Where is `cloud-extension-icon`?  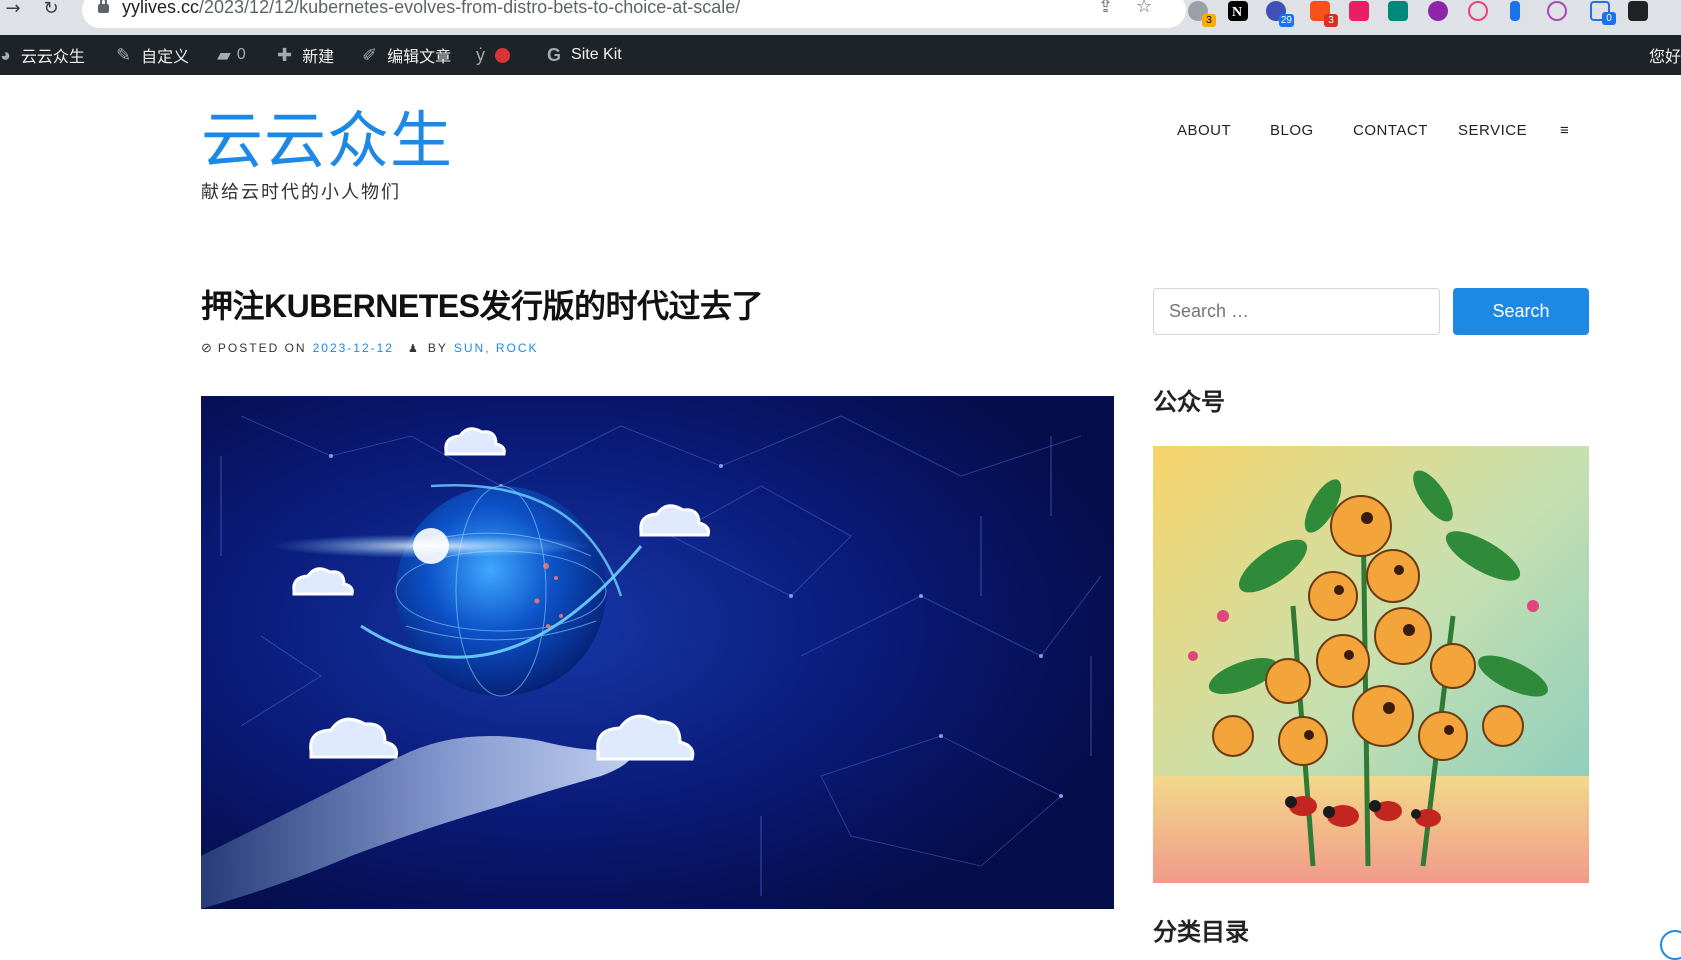
cloud-extension-icon is located at coordinates (1478, 11).